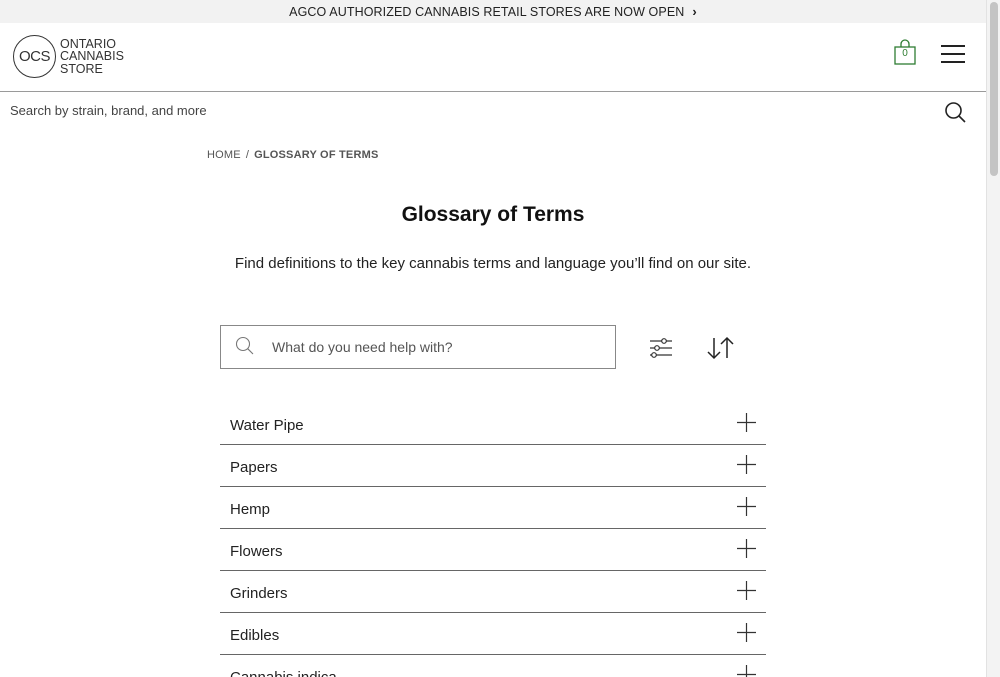 This screenshot has width=1000, height=677. I want to click on glossary-item-label: Hemp, so click(250, 509).